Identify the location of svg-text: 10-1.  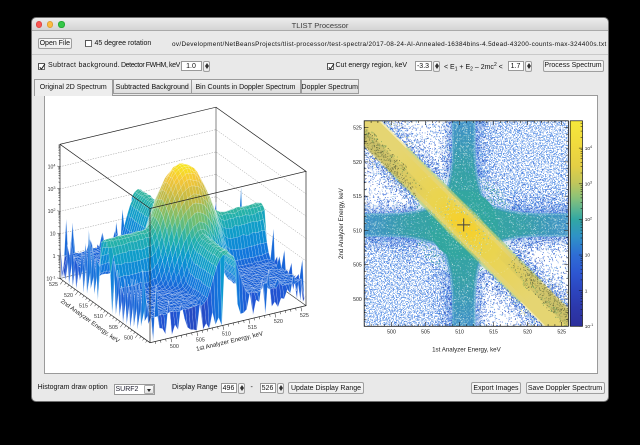
(589, 326).